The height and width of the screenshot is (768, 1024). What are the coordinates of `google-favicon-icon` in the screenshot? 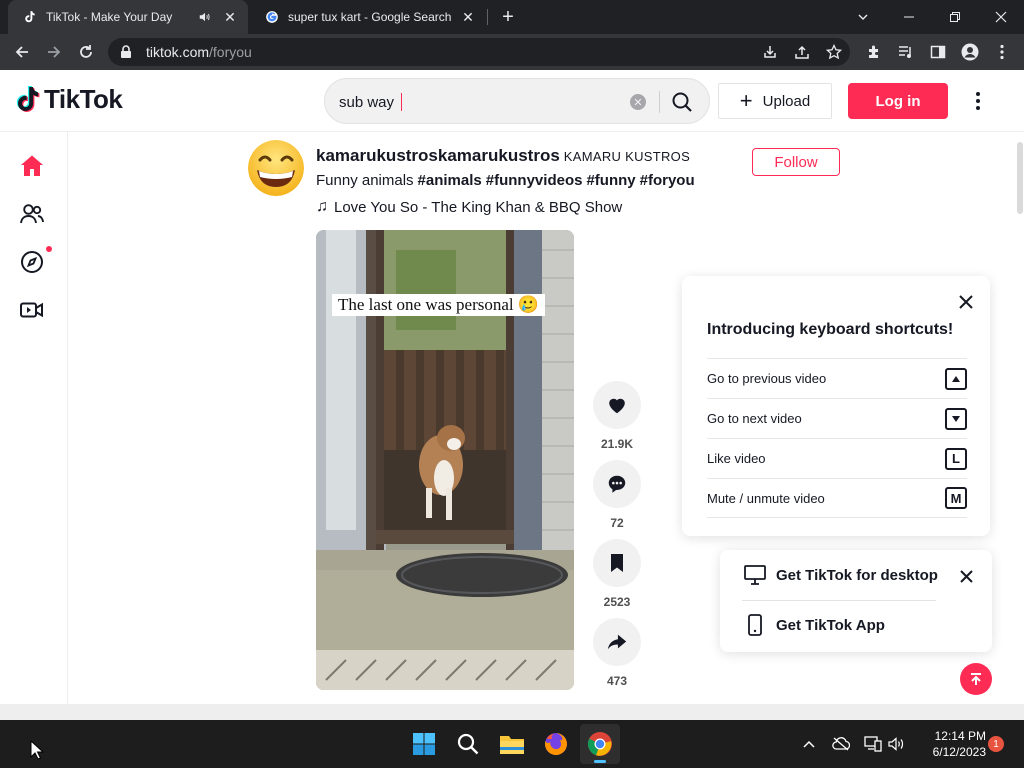 It's located at (272, 17).